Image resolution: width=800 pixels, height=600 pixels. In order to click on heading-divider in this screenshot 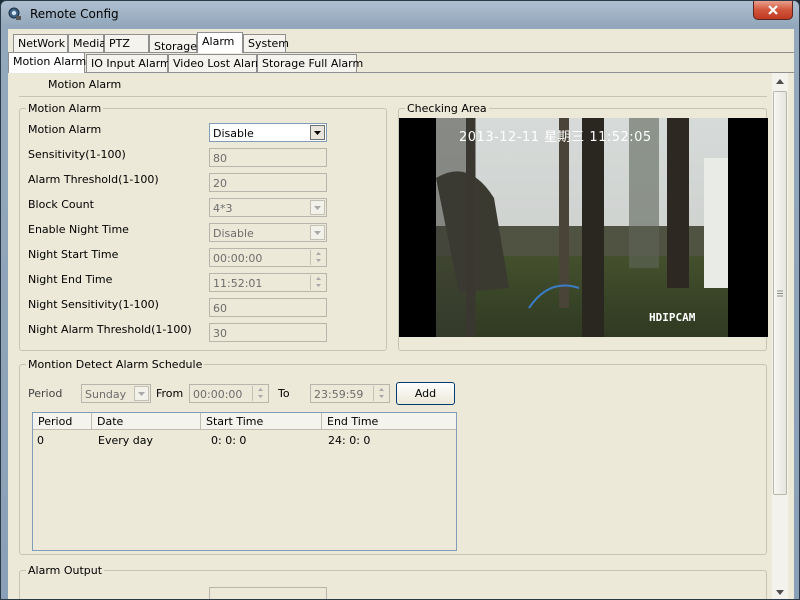, I will do `click(393, 96)`.